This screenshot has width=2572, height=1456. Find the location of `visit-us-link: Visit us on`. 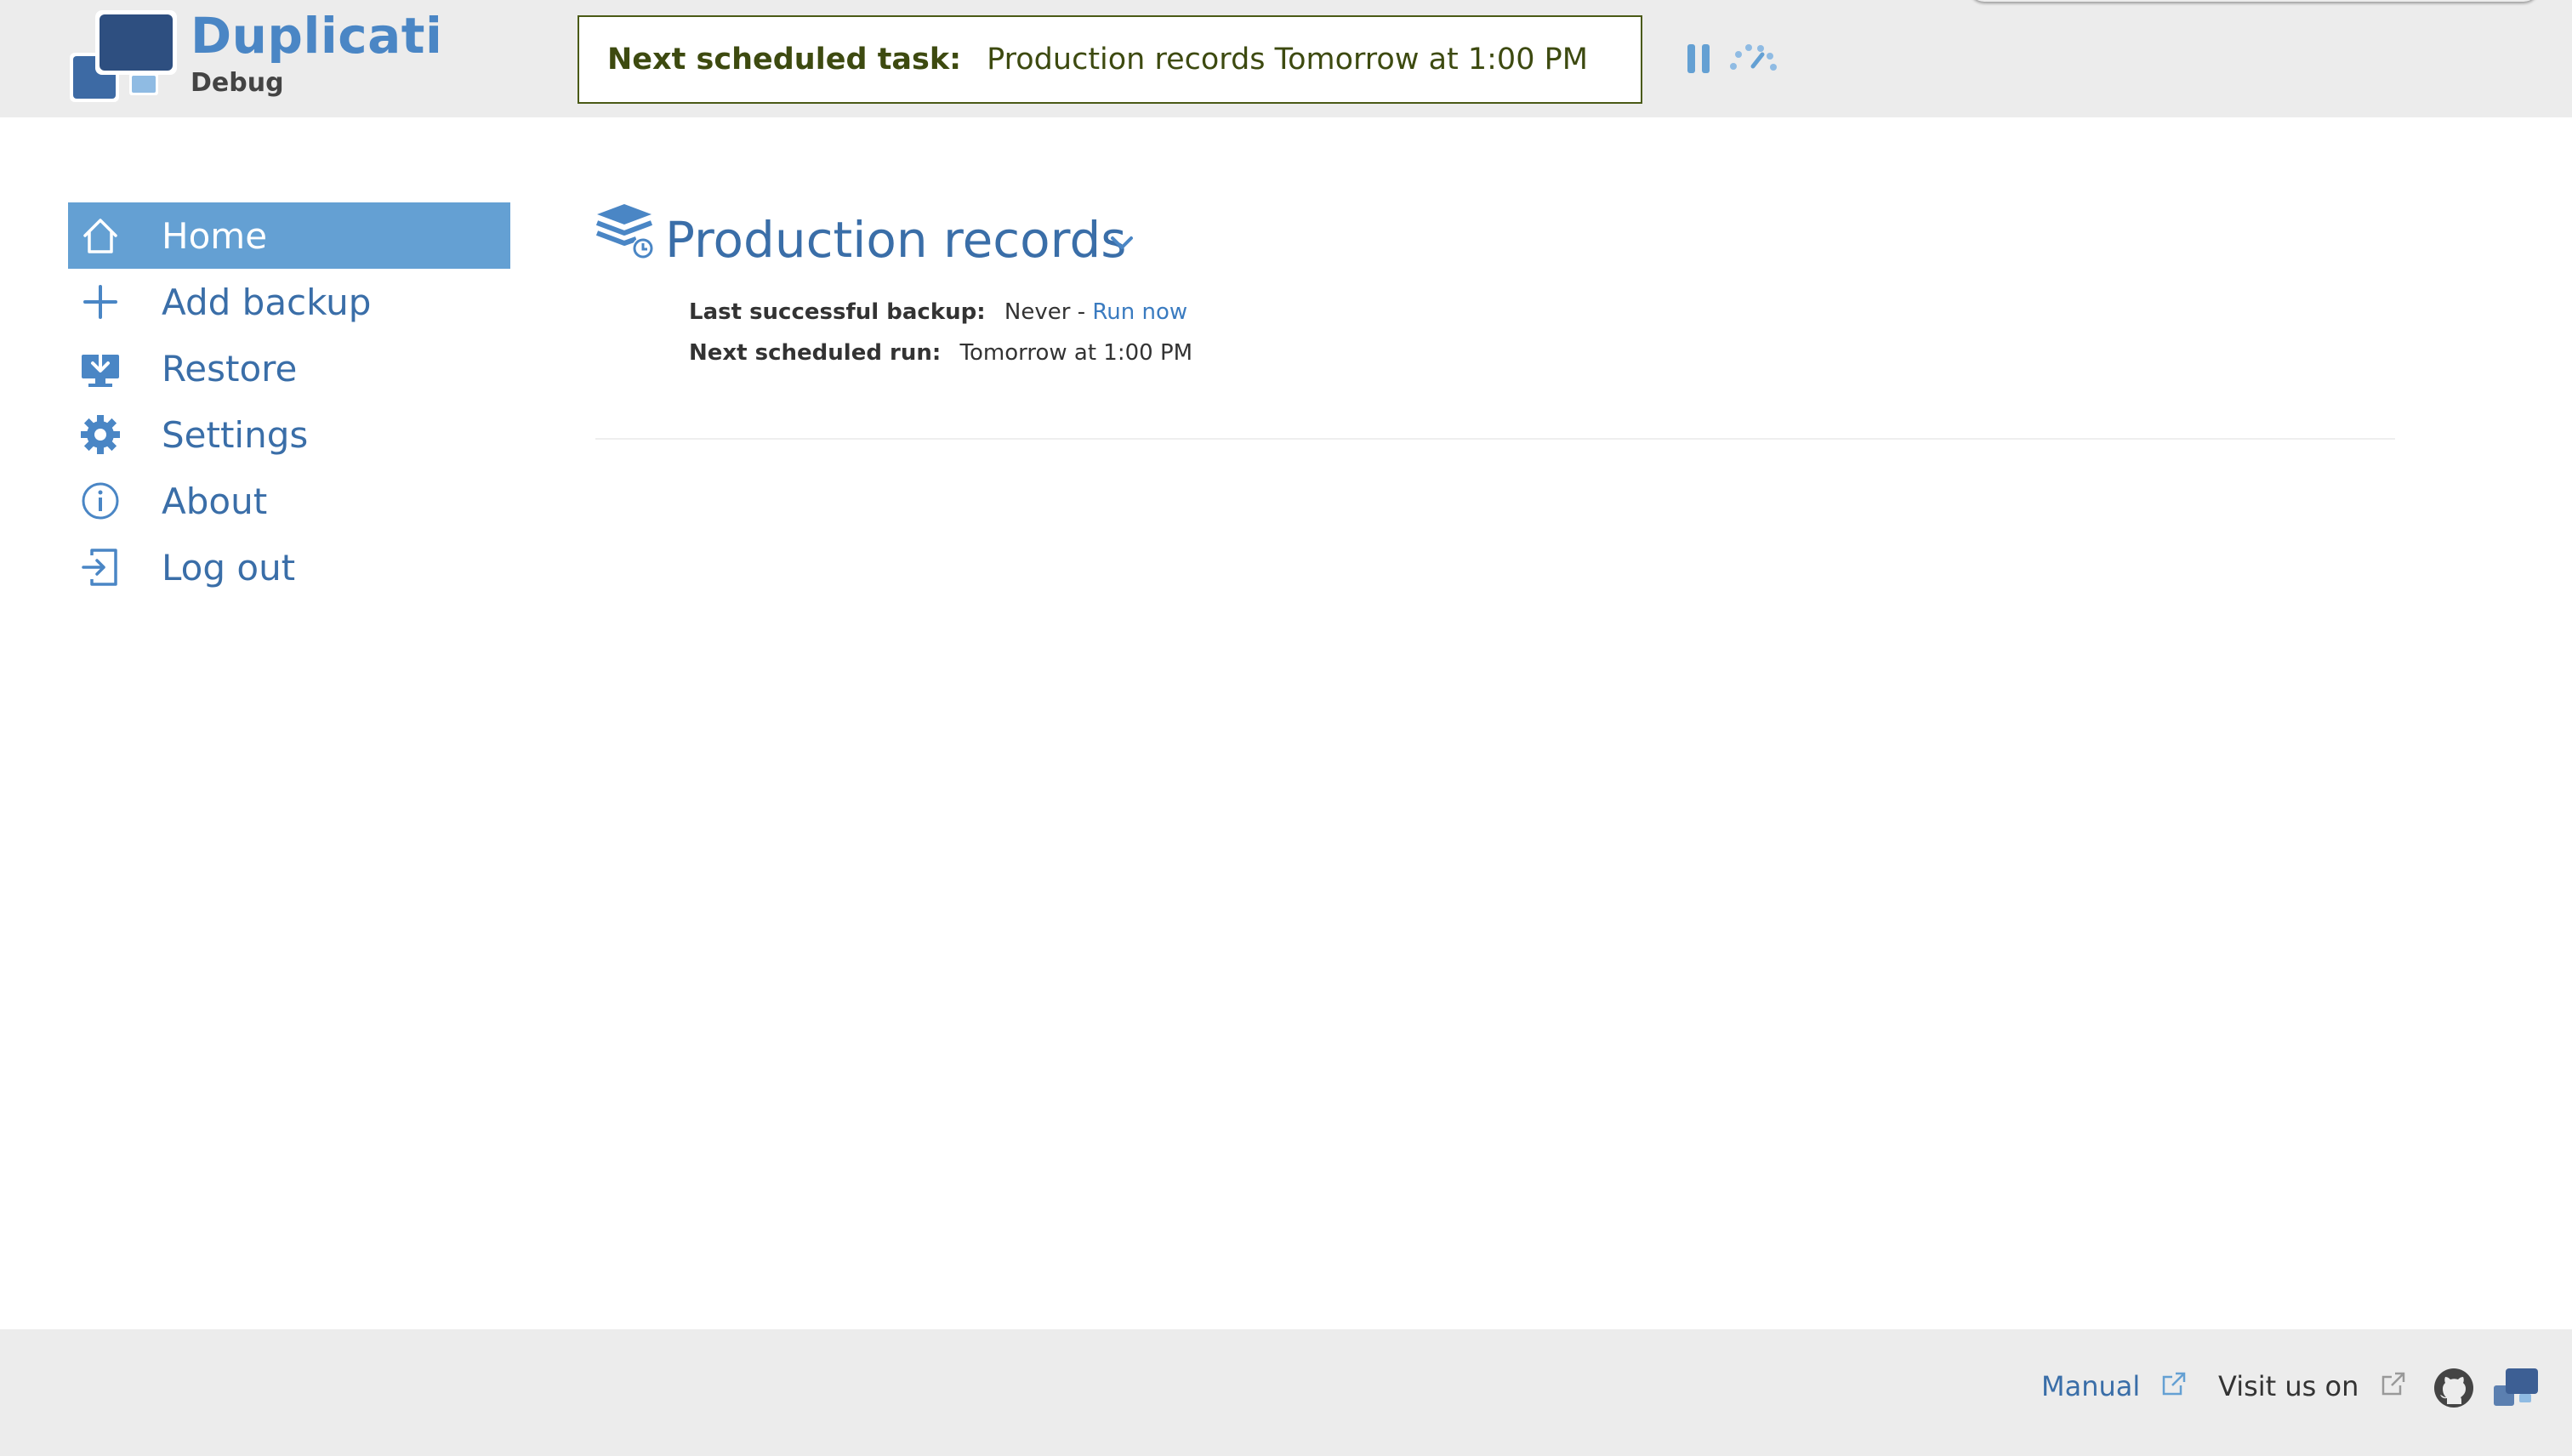

visit-us-link: Visit us on is located at coordinates (2313, 1386).